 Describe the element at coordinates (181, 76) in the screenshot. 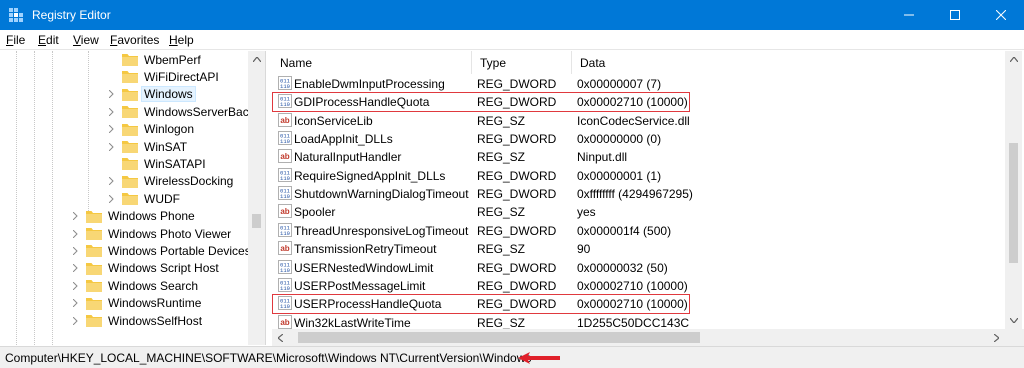

I see `tree-item-label: WiFiDirectAPI` at that location.